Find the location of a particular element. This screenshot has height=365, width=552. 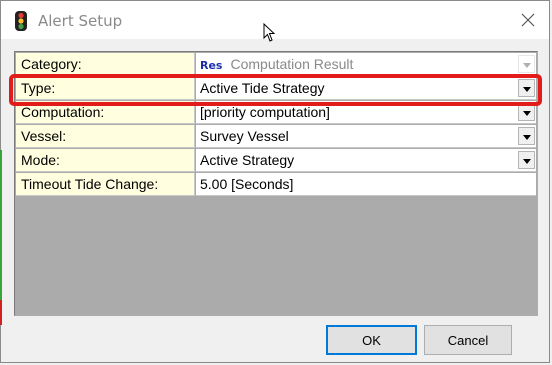

vessel-select: Survey Vessel is located at coordinates (366, 136).